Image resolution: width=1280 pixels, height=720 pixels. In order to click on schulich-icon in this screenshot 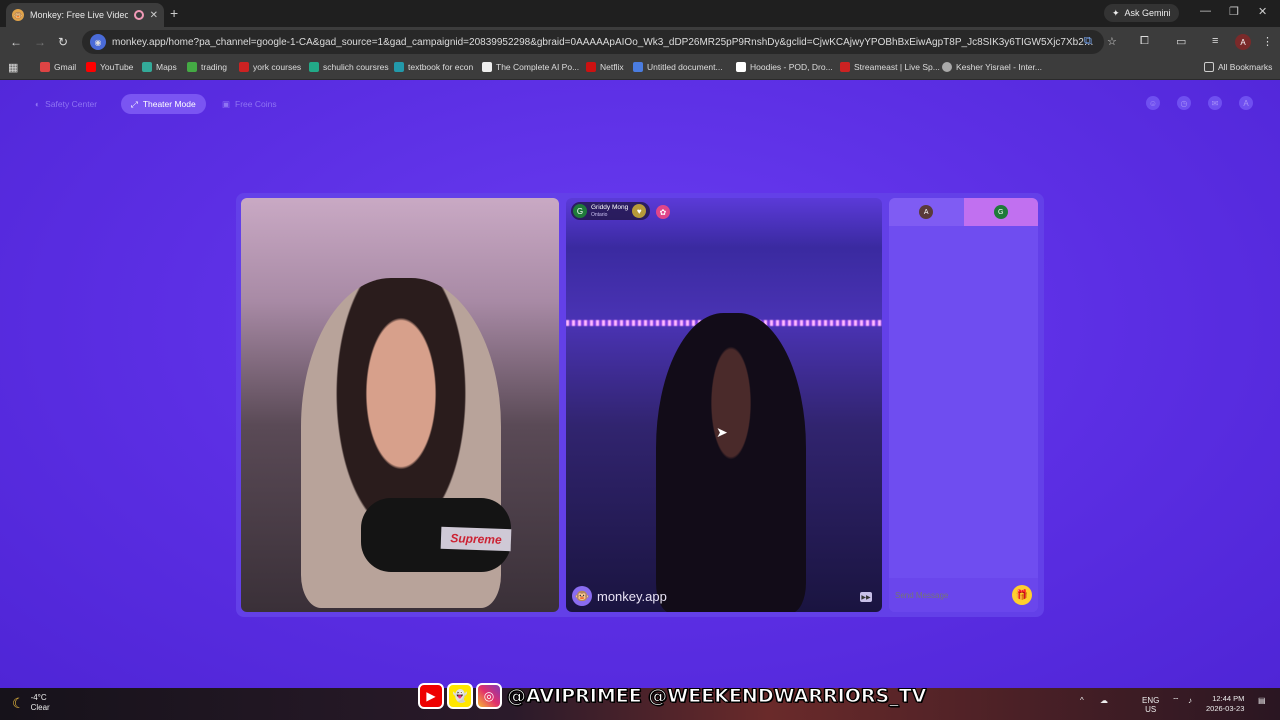, I will do `click(314, 67)`.